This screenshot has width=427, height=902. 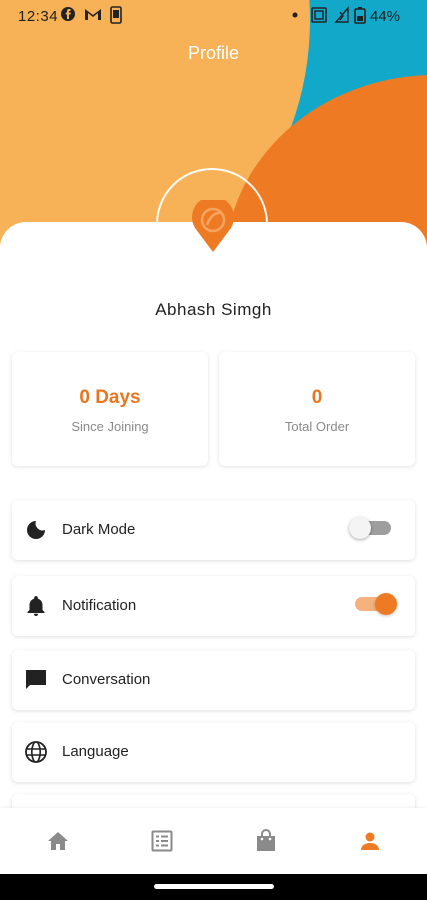 What do you see at coordinates (110, 426) in the screenshot?
I see `stat-label-days: Since Joining` at bounding box center [110, 426].